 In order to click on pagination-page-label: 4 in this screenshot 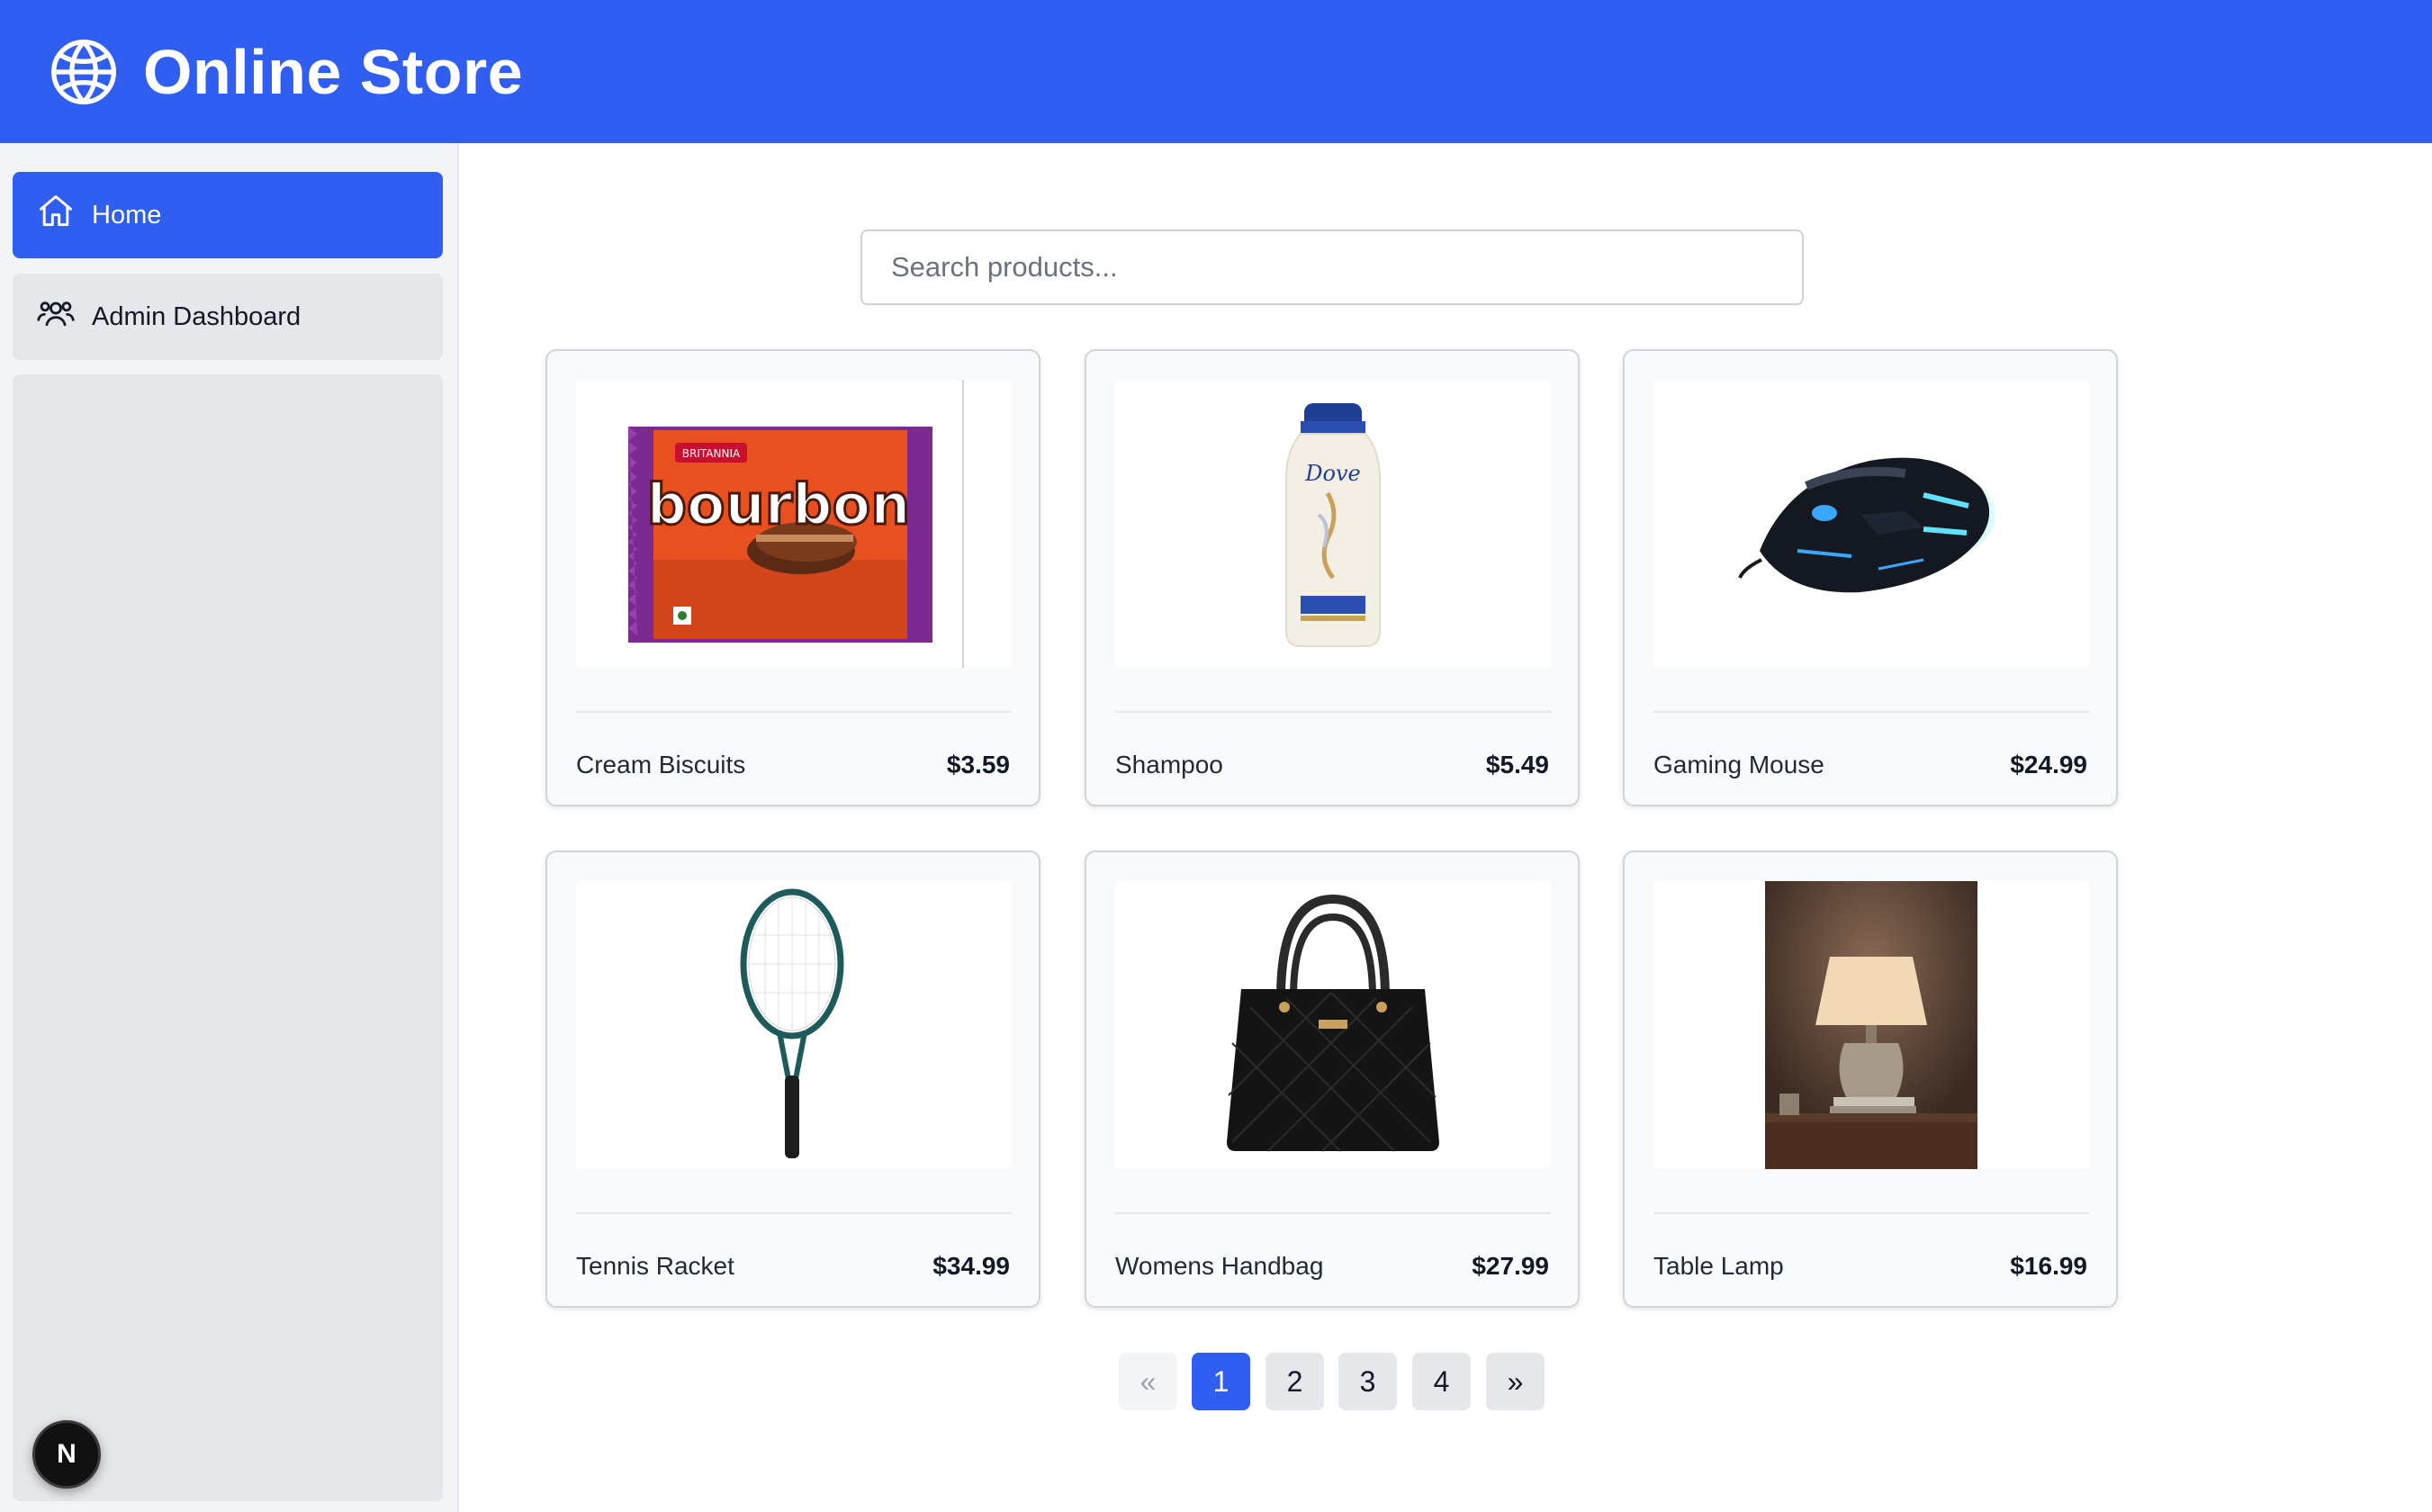, I will do `click(1442, 1381)`.